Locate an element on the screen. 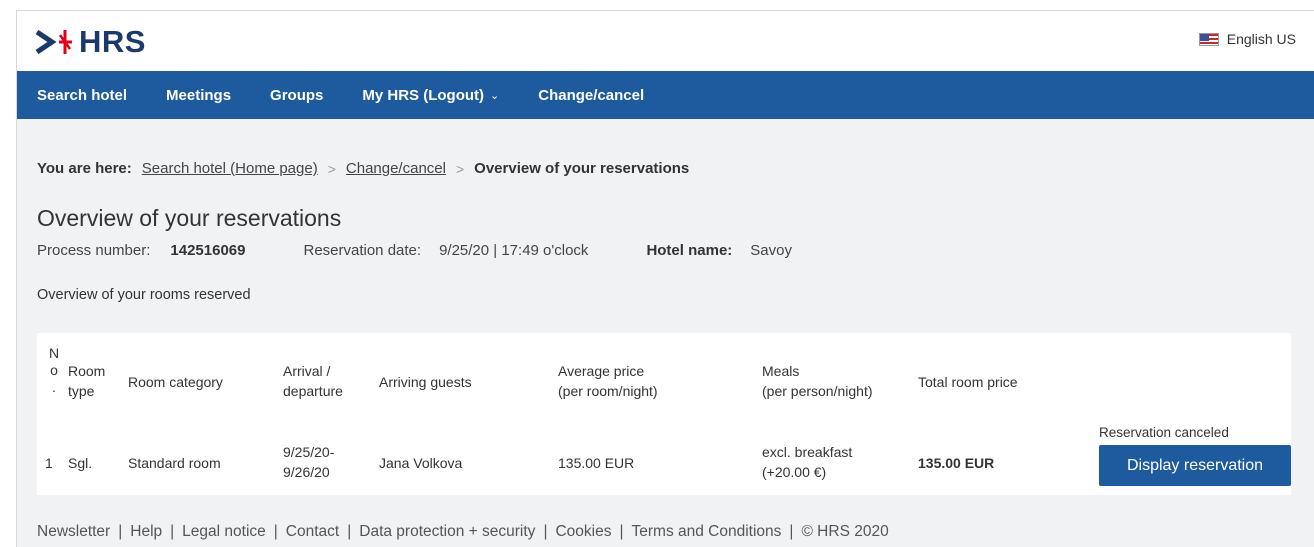  col-header-total: Total room price is located at coordinates (968, 382).